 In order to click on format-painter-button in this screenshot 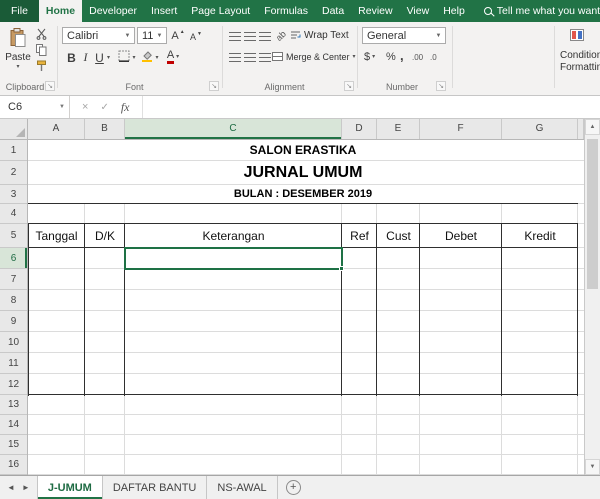, I will do `click(41, 67)`.